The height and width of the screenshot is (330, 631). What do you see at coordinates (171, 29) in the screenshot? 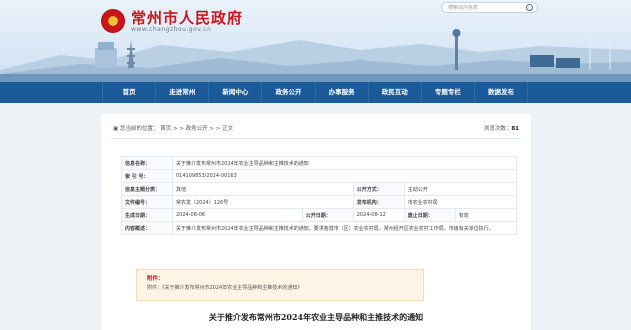
I see `site-url: www.changzhou.gov.cn` at bounding box center [171, 29].